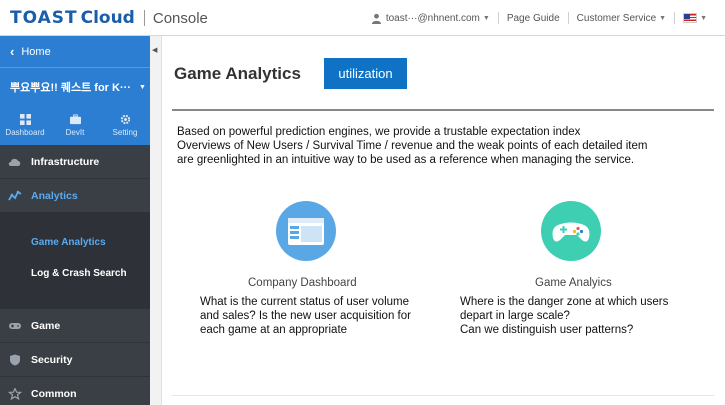  Describe the element at coordinates (274, 330) in the screenshot. I see `feature-line: each game at an appropriate` at that location.